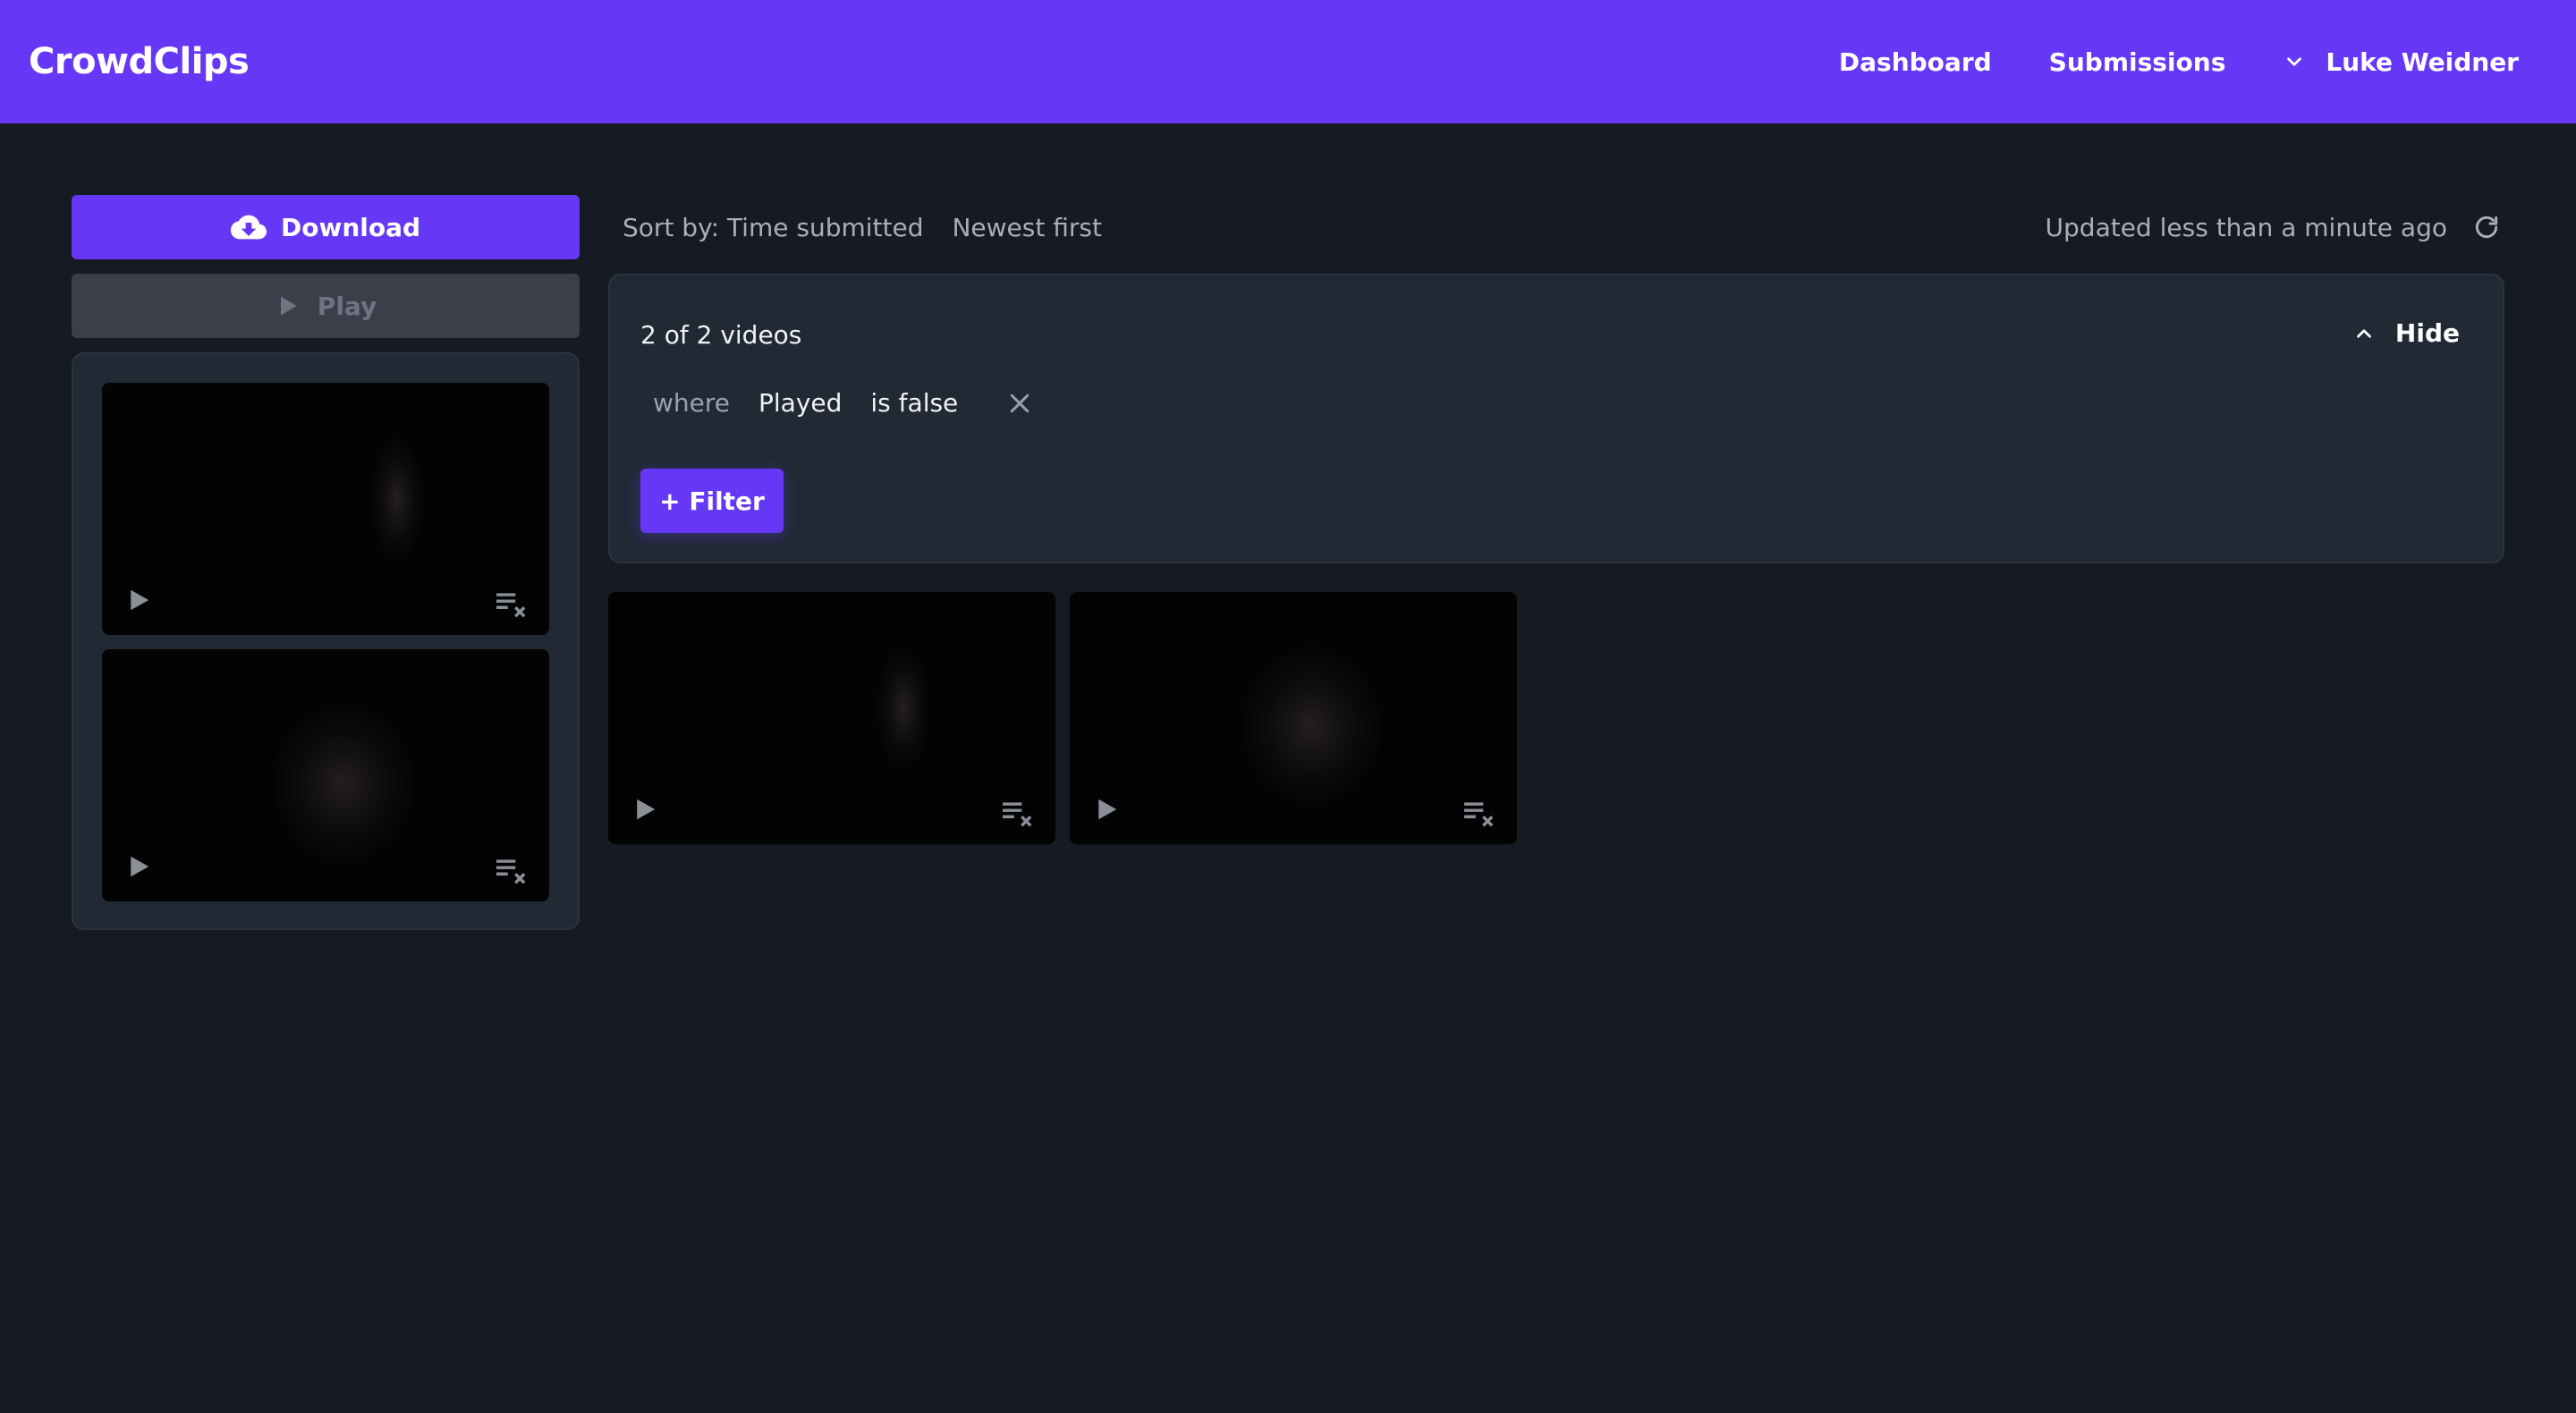 The width and height of the screenshot is (2576, 1413). What do you see at coordinates (773, 227) in the screenshot?
I see `sort-by-button: Sort by: Time submitted` at bounding box center [773, 227].